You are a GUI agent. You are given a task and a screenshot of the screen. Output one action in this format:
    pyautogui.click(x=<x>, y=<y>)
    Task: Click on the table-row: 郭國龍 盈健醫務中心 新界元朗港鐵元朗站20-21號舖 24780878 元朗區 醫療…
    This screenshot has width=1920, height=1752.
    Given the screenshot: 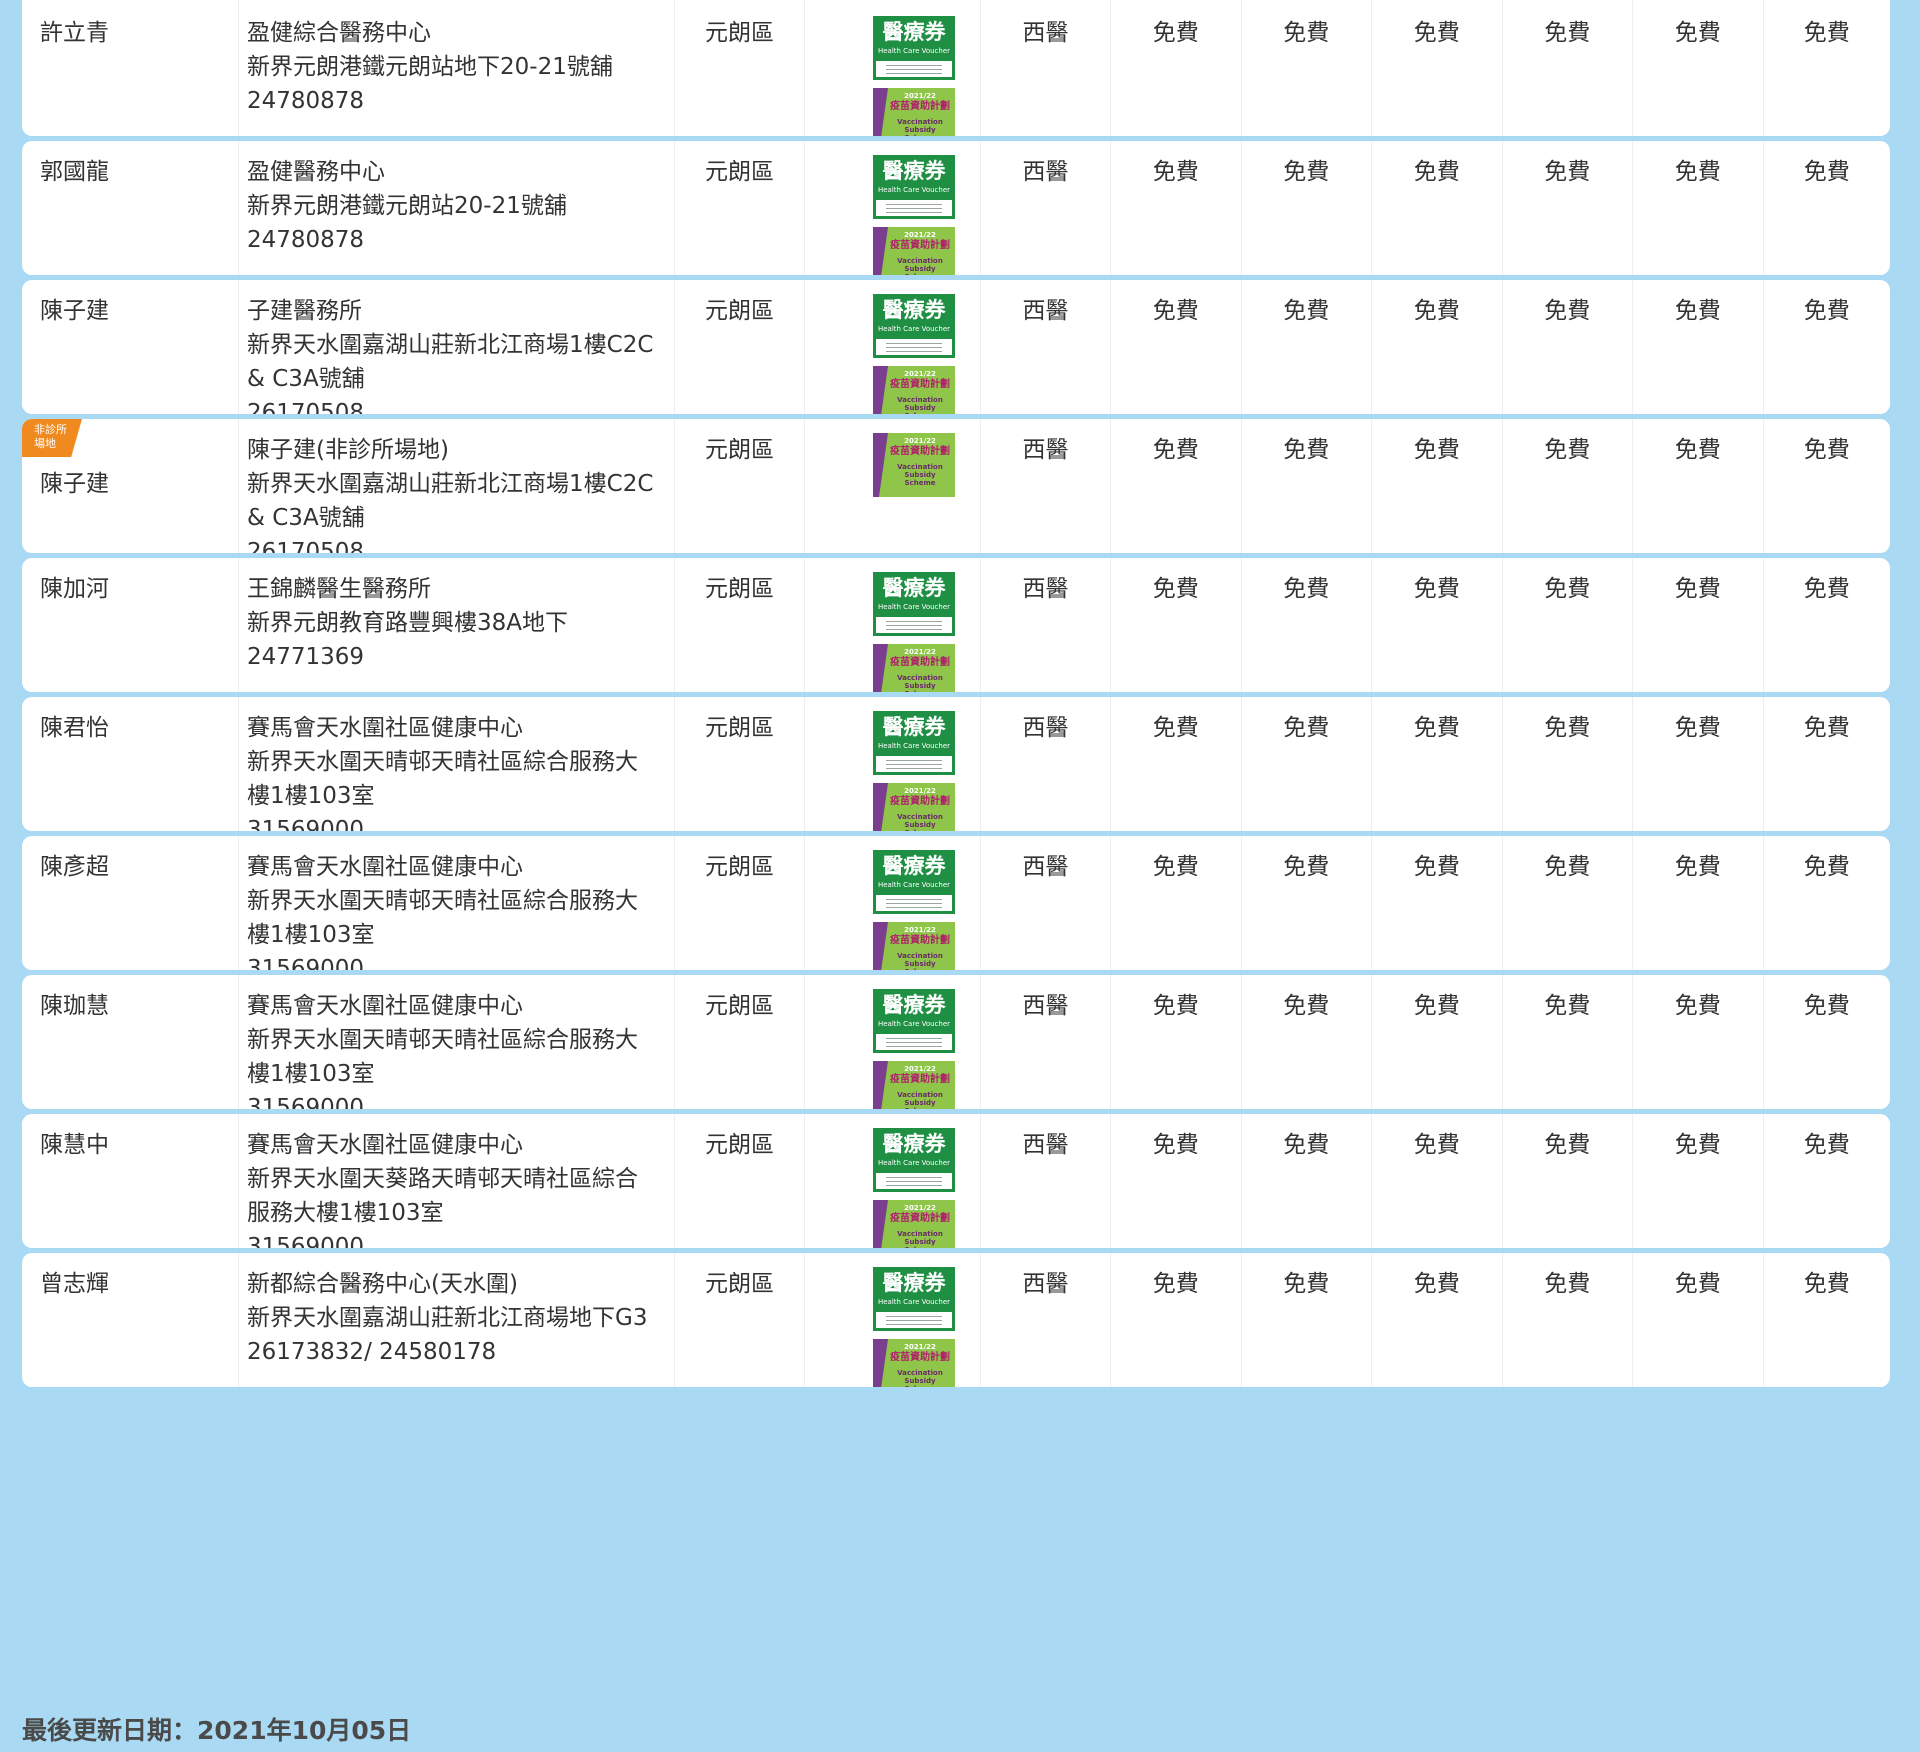 What is the action you would take?
    pyautogui.click(x=956, y=208)
    